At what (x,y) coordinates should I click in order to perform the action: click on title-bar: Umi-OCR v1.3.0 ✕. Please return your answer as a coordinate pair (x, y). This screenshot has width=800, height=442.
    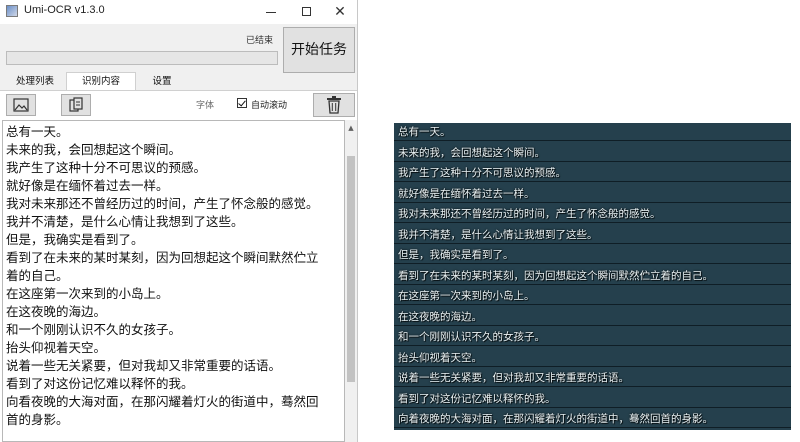
    Looking at the image, I should click on (178, 12).